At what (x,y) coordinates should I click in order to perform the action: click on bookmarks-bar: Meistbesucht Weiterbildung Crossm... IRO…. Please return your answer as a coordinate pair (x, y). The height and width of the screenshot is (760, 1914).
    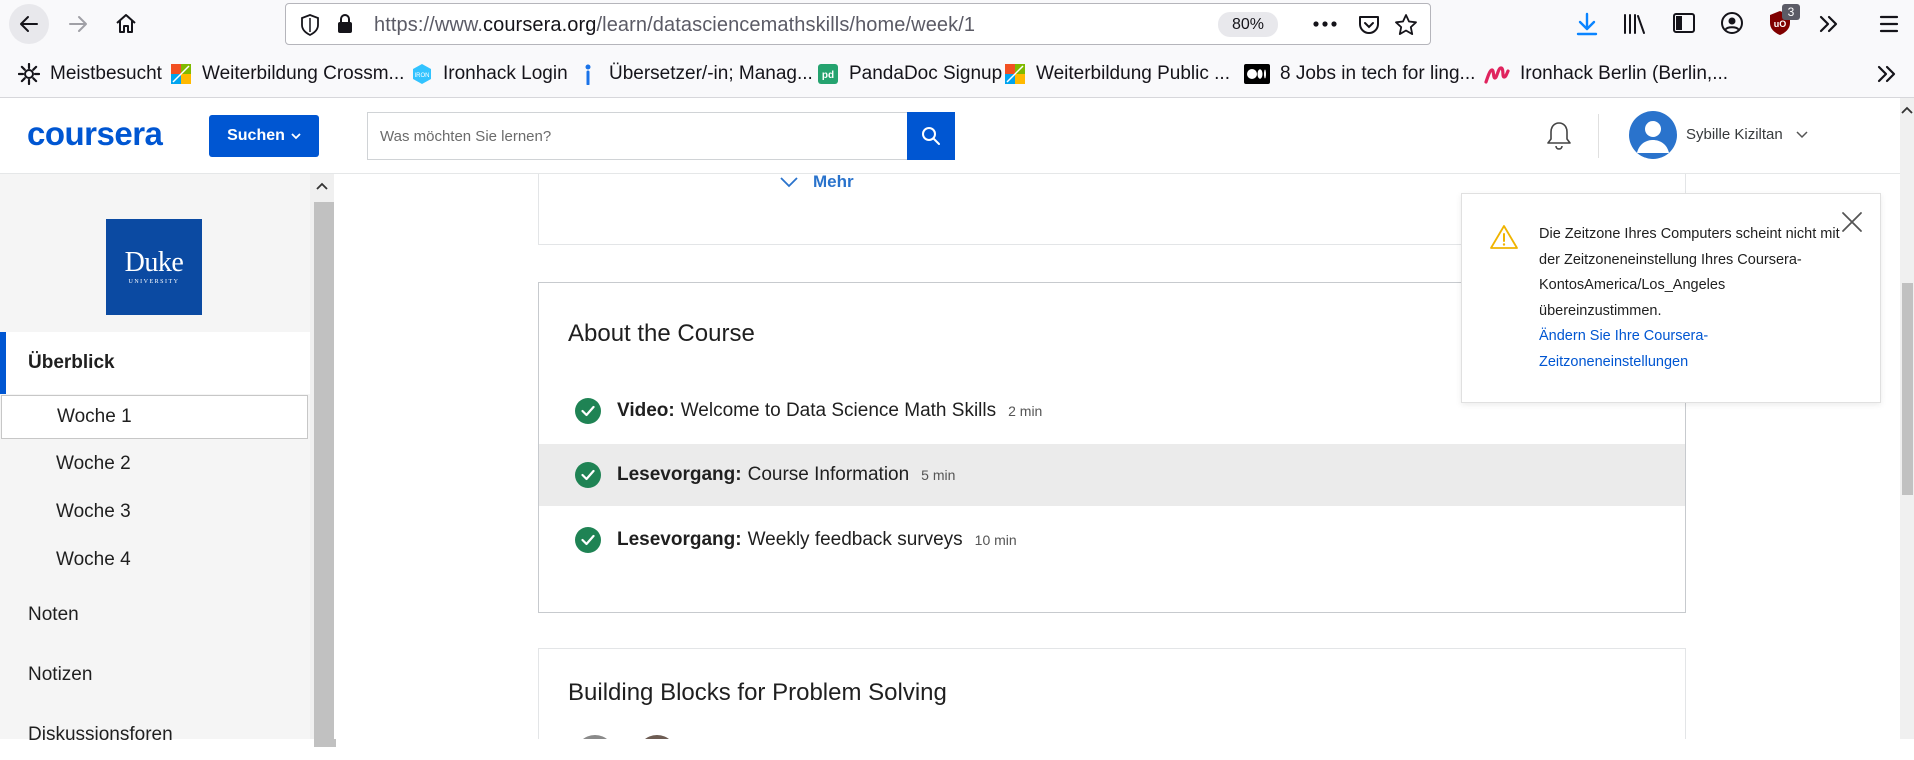
    Looking at the image, I should click on (957, 73).